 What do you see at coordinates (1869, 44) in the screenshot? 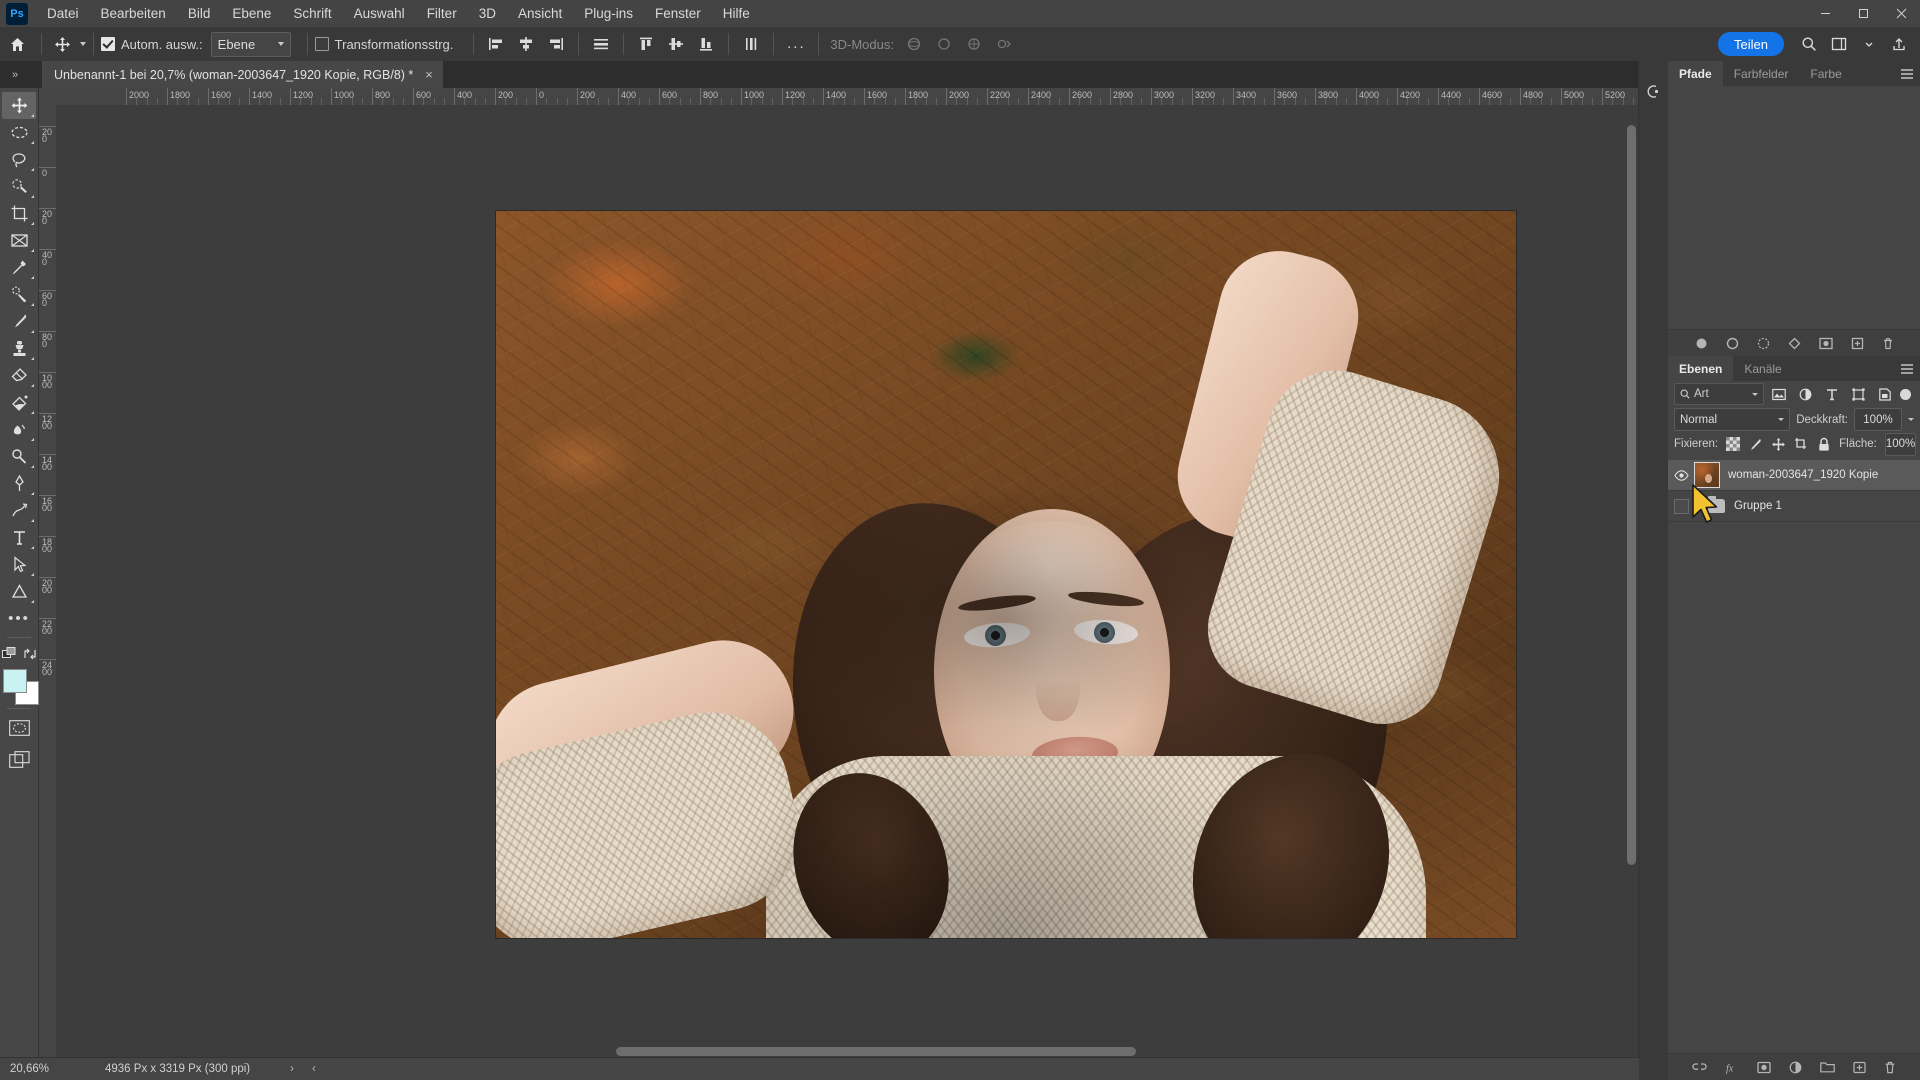
I see `chevron-down-icon` at bounding box center [1869, 44].